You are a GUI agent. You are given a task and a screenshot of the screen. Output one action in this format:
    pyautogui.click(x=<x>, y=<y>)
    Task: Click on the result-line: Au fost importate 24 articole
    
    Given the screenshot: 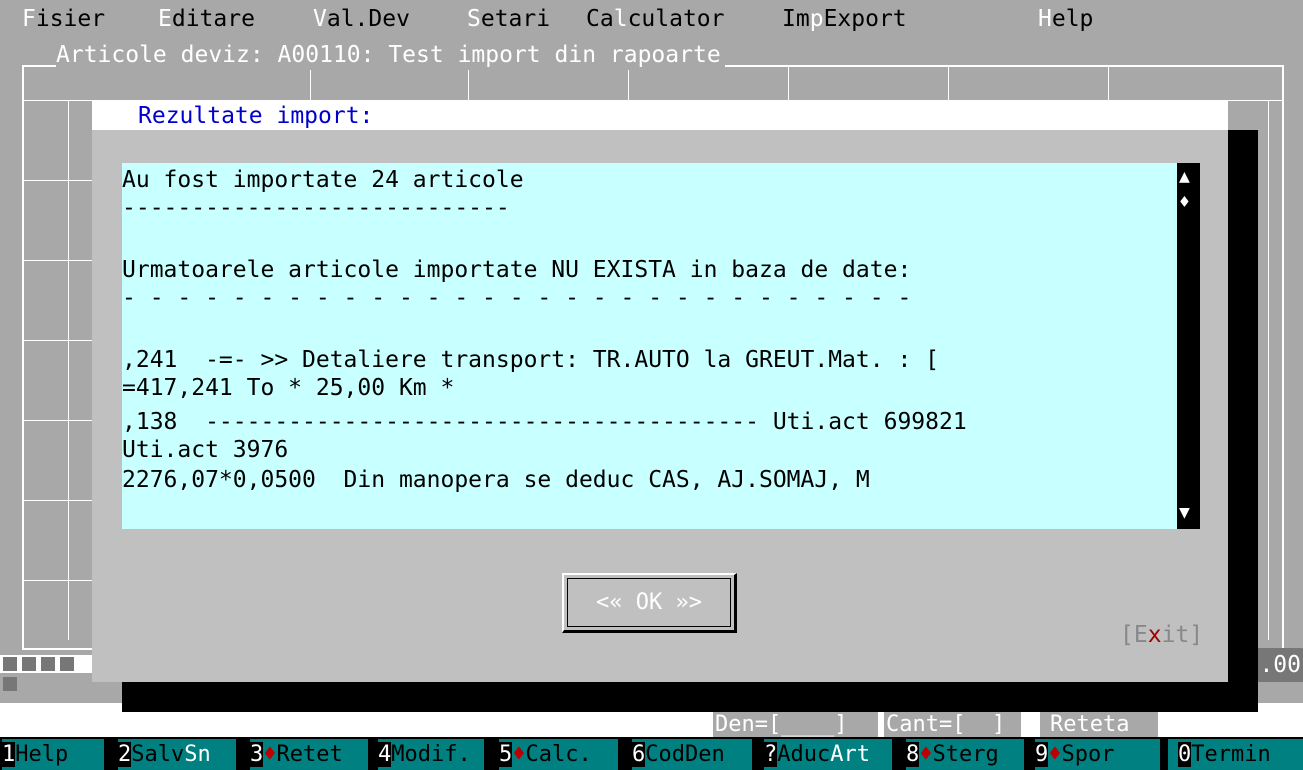 What is the action you would take?
    pyautogui.click(x=323, y=180)
    